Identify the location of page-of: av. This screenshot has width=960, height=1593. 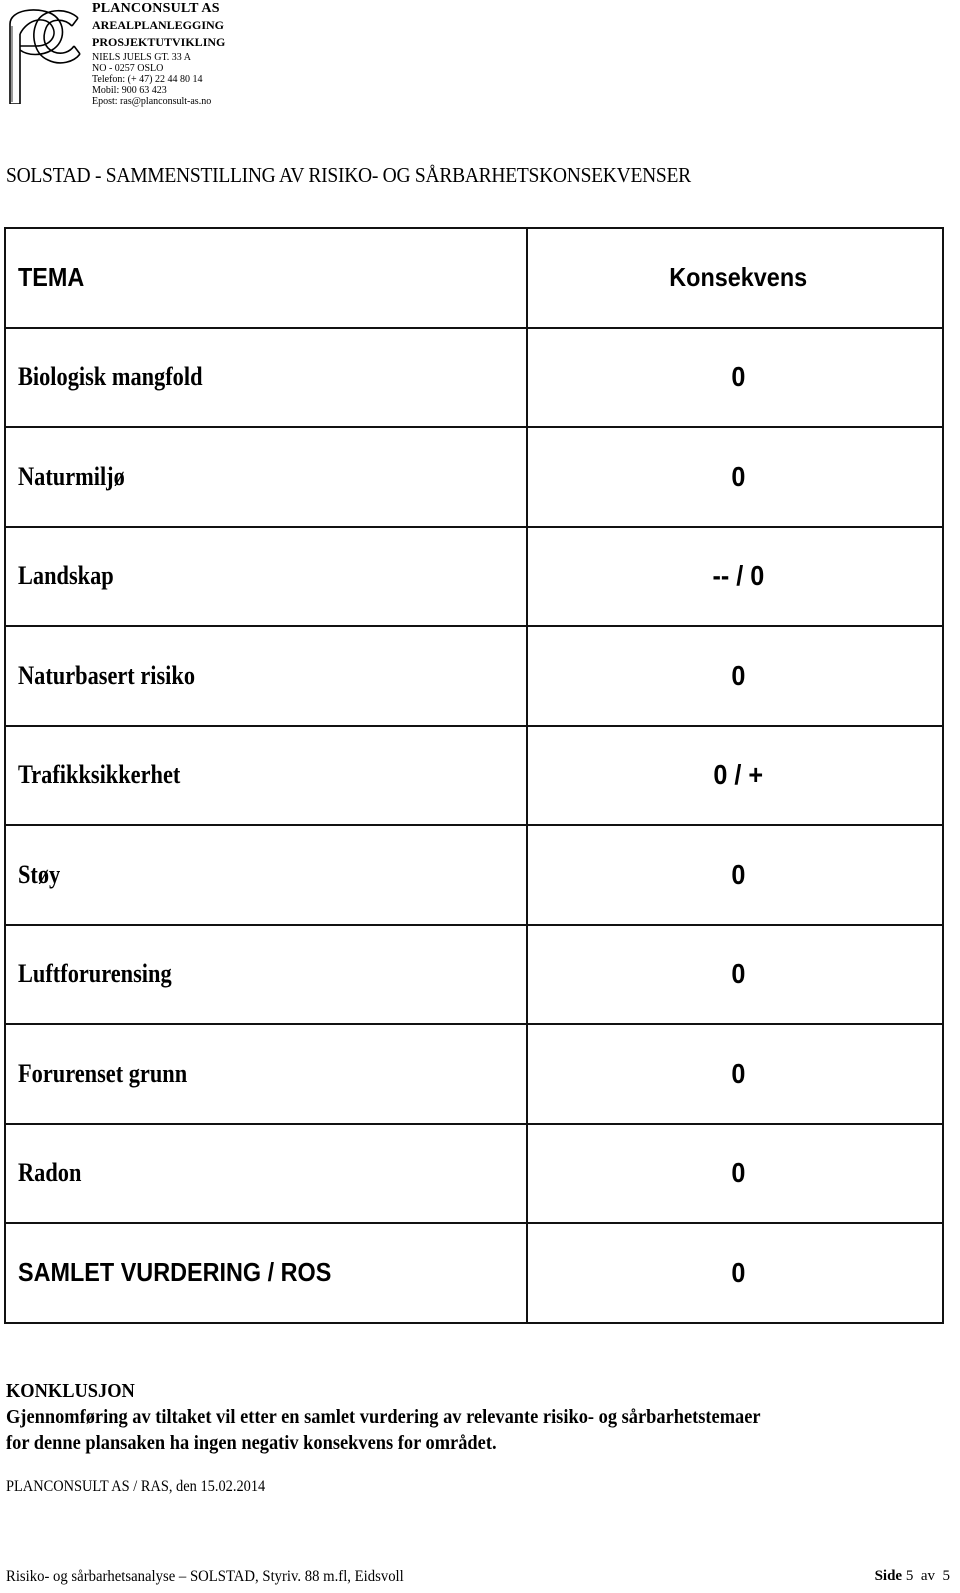
(927, 1576).